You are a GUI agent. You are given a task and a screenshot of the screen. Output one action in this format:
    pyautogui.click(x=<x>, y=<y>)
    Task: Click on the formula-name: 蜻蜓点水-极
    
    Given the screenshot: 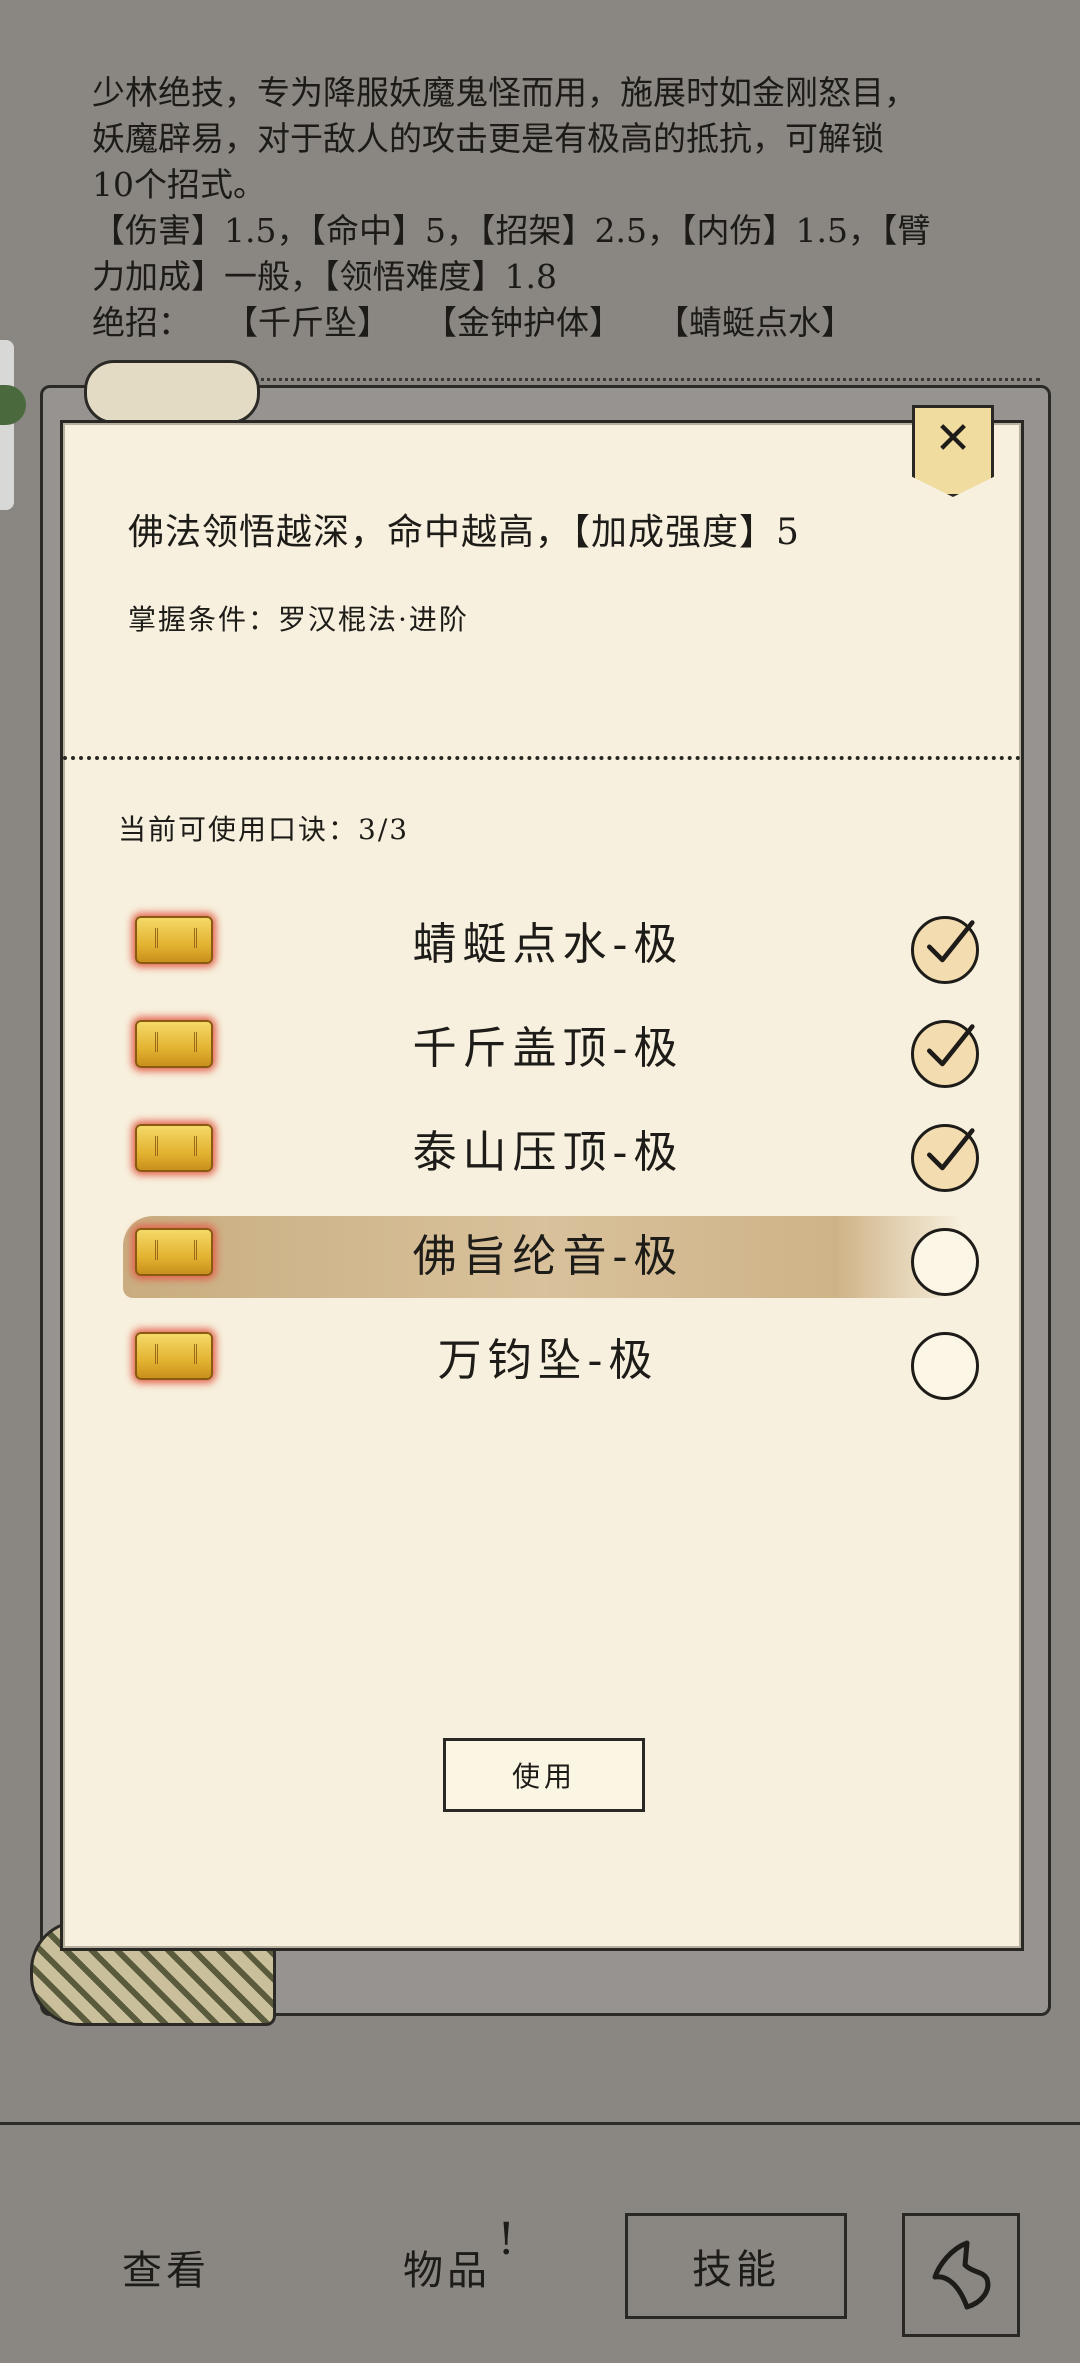 What is the action you would take?
    pyautogui.click(x=548, y=944)
    